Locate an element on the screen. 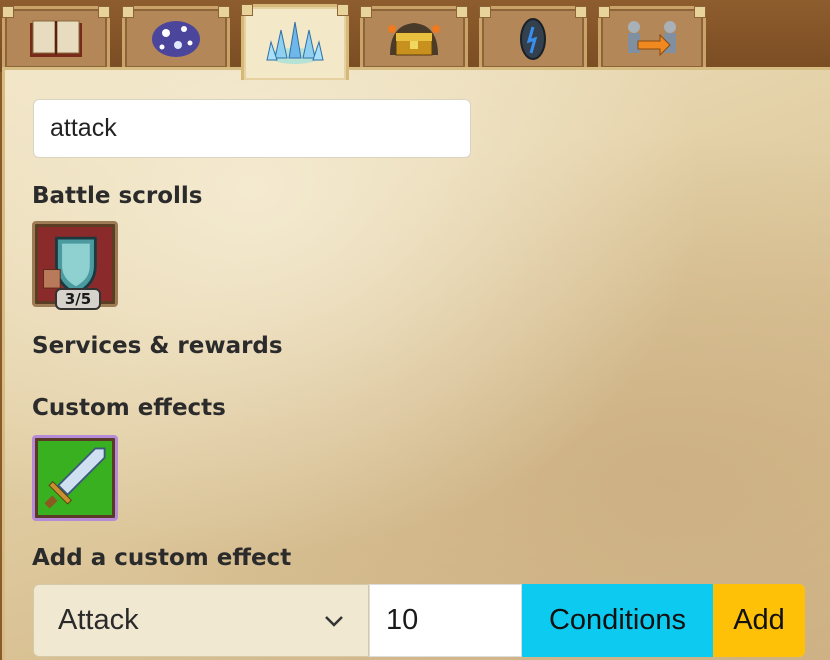 This screenshot has height=660, width=830. add-effect-form: Attack 10 Conditions Add is located at coordinates (419, 620).